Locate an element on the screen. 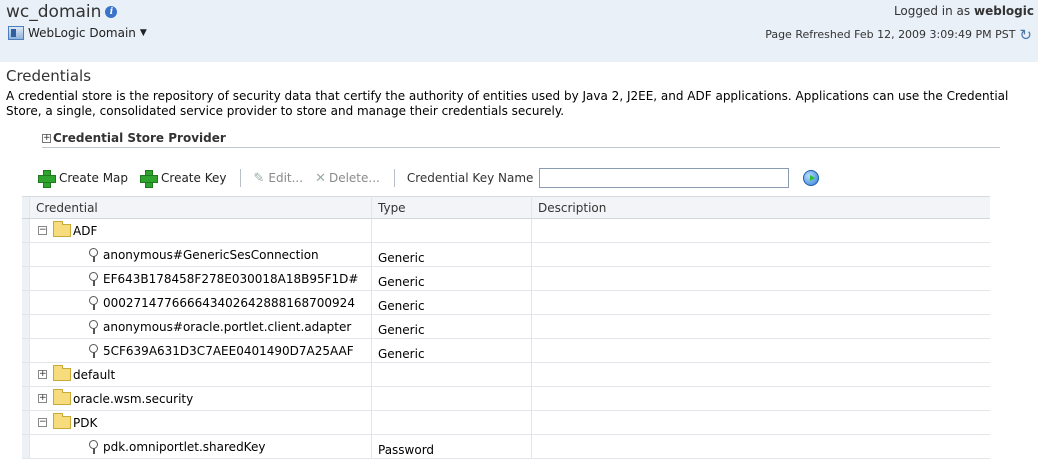  credential-cell: anonymous#oracle.portlet.client.adapter is located at coordinates (201, 326).